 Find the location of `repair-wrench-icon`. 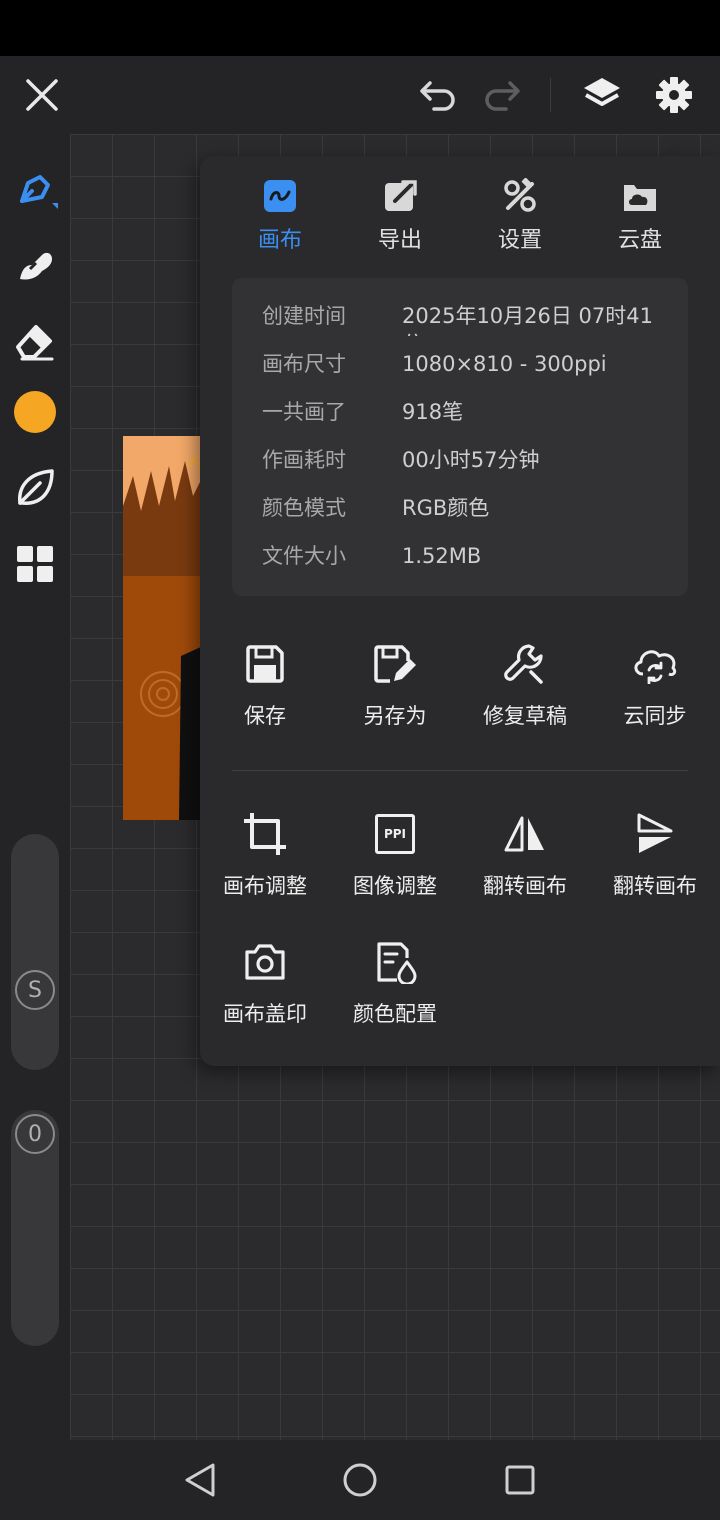

repair-wrench-icon is located at coordinates (523, 664).